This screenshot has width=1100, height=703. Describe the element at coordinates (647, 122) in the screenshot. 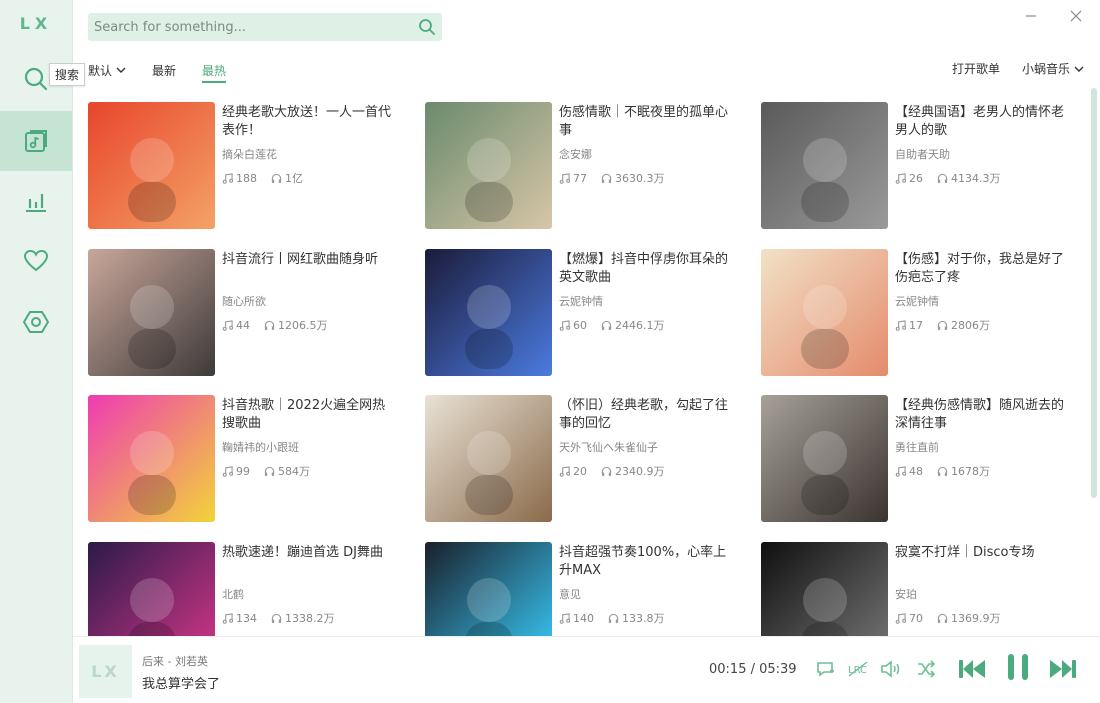

I see `playlist-title: 伤感情歌｜不眠夜里的孤单心事` at that location.